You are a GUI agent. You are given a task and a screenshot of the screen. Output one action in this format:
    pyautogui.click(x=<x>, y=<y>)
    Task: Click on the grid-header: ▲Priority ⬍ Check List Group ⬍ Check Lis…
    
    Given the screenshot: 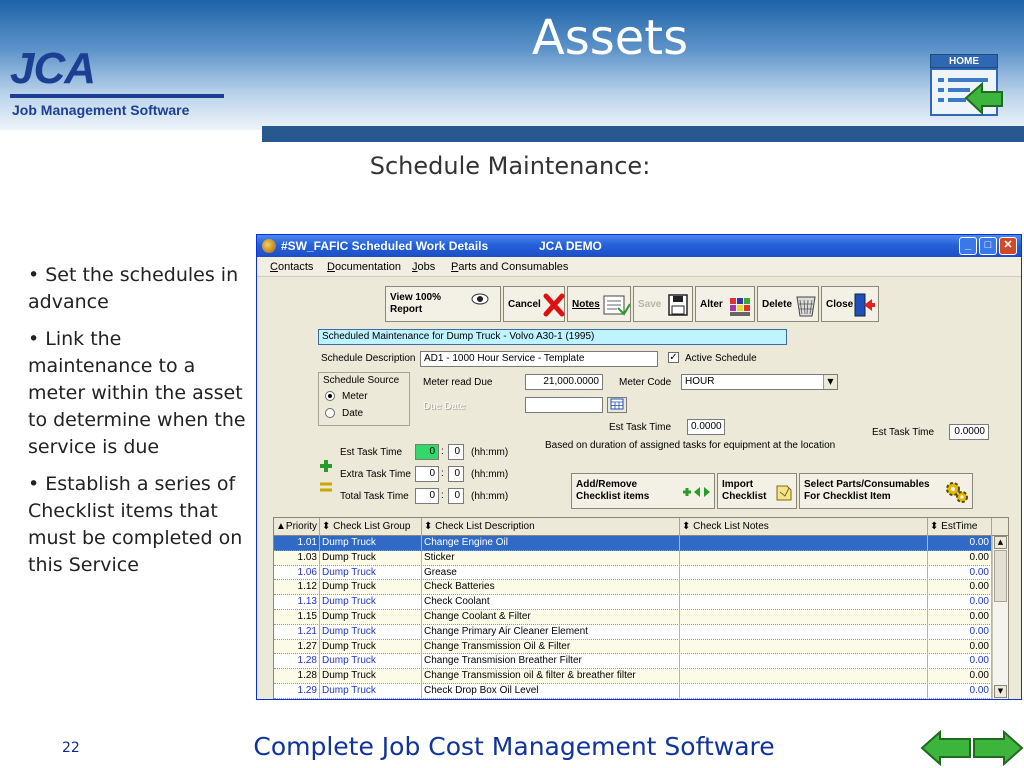 What is the action you would take?
    pyautogui.click(x=641, y=527)
    